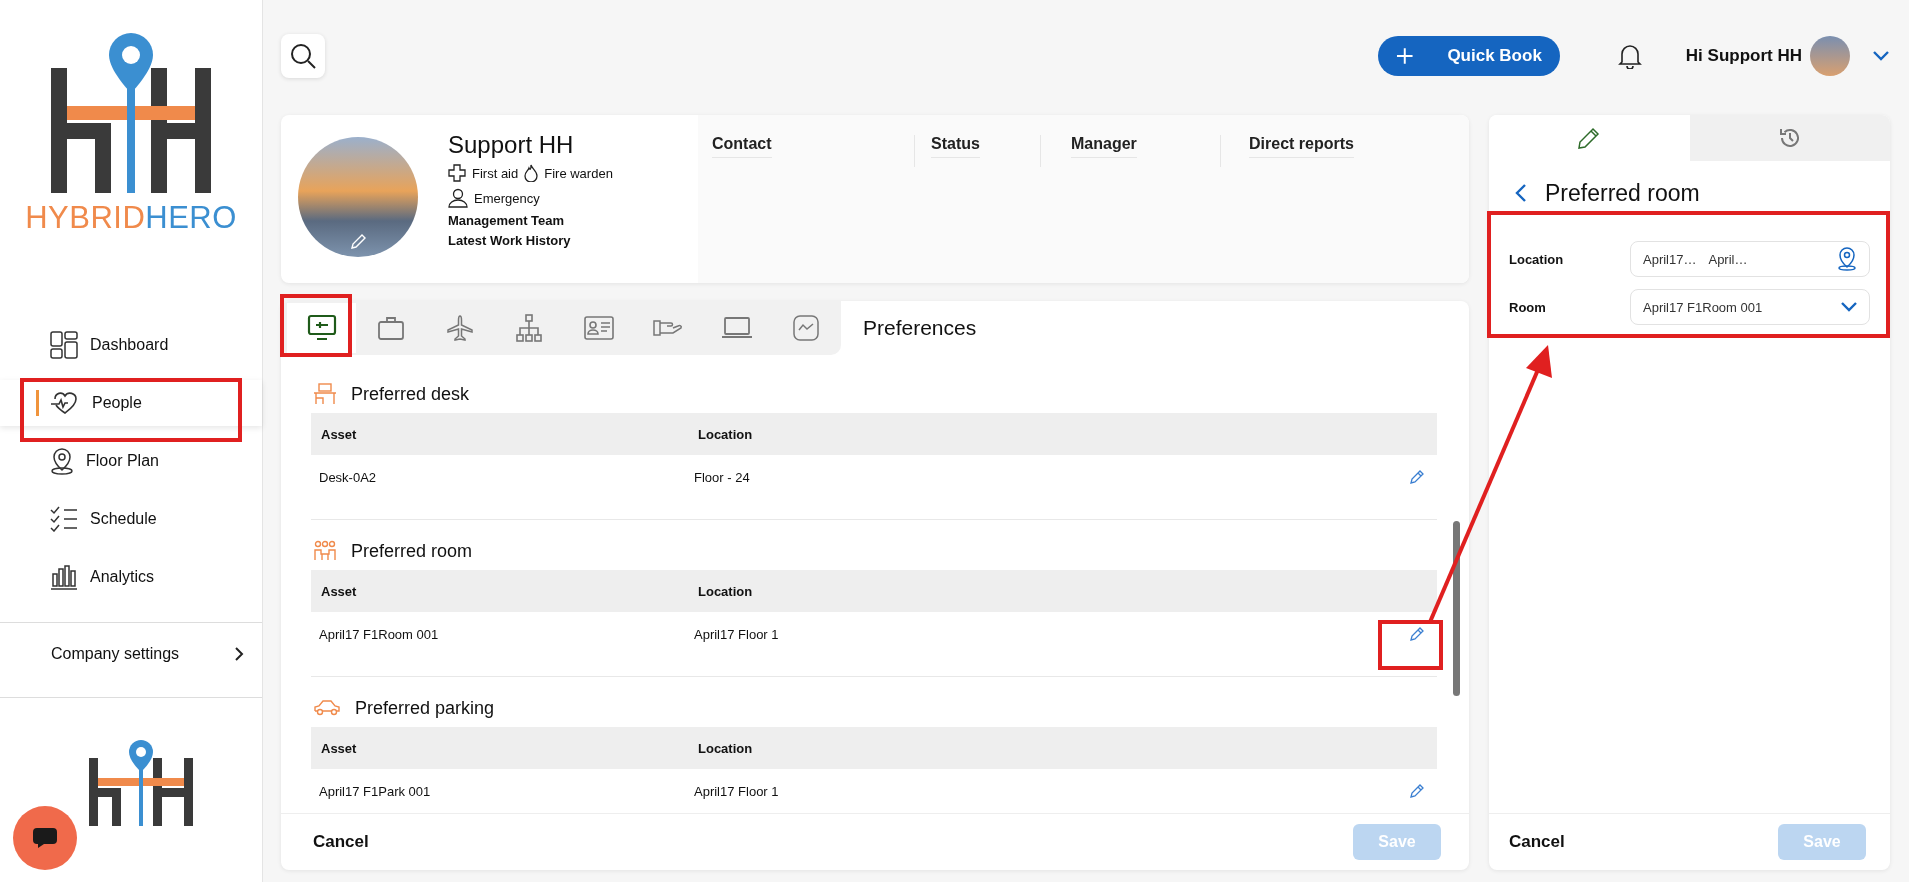  I want to click on history-icon, so click(1789, 138).